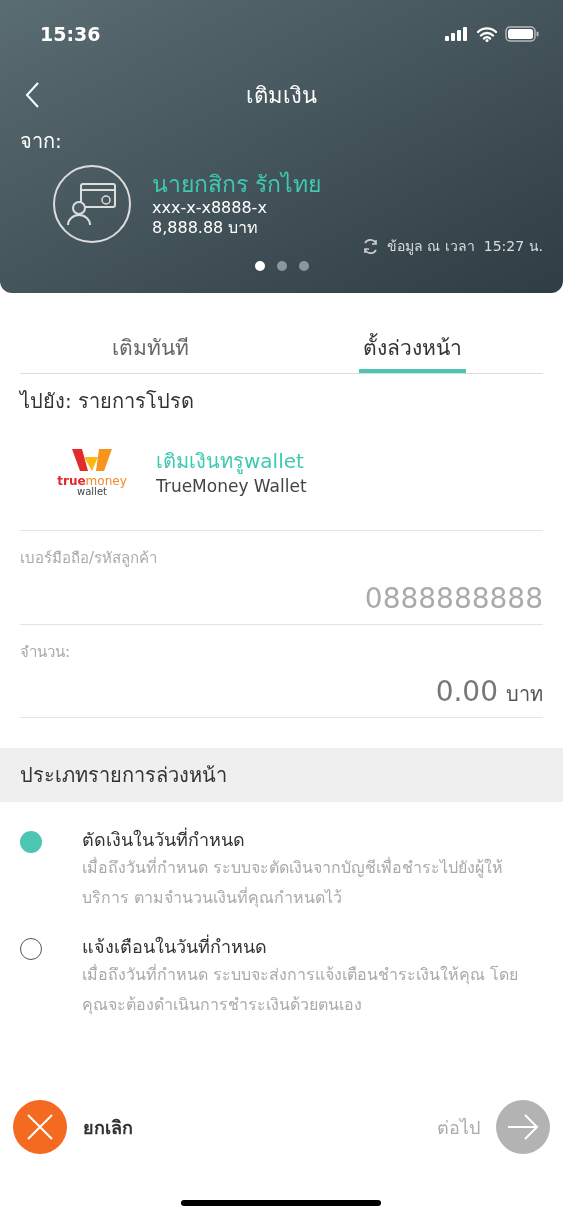  I want to click on account-number: xxx-x-x8888-x, so click(210, 208).